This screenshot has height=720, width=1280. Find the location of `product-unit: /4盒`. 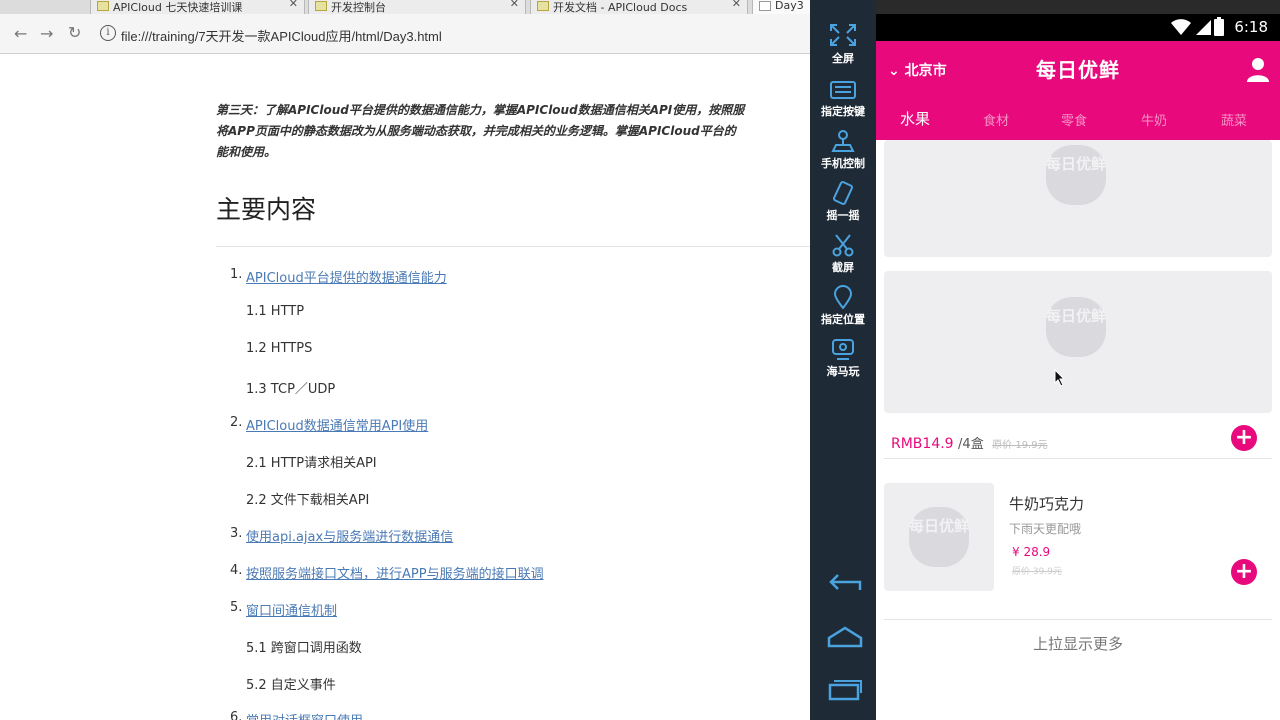

product-unit: /4盒 is located at coordinates (971, 444).